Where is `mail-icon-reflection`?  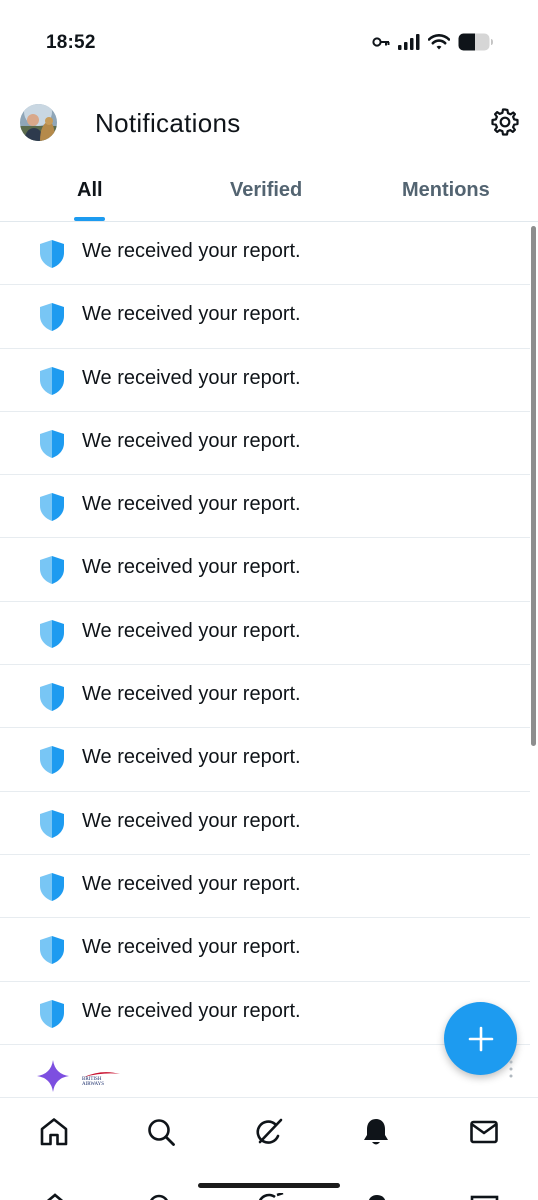 mail-icon-reflection is located at coordinates (485, 1196).